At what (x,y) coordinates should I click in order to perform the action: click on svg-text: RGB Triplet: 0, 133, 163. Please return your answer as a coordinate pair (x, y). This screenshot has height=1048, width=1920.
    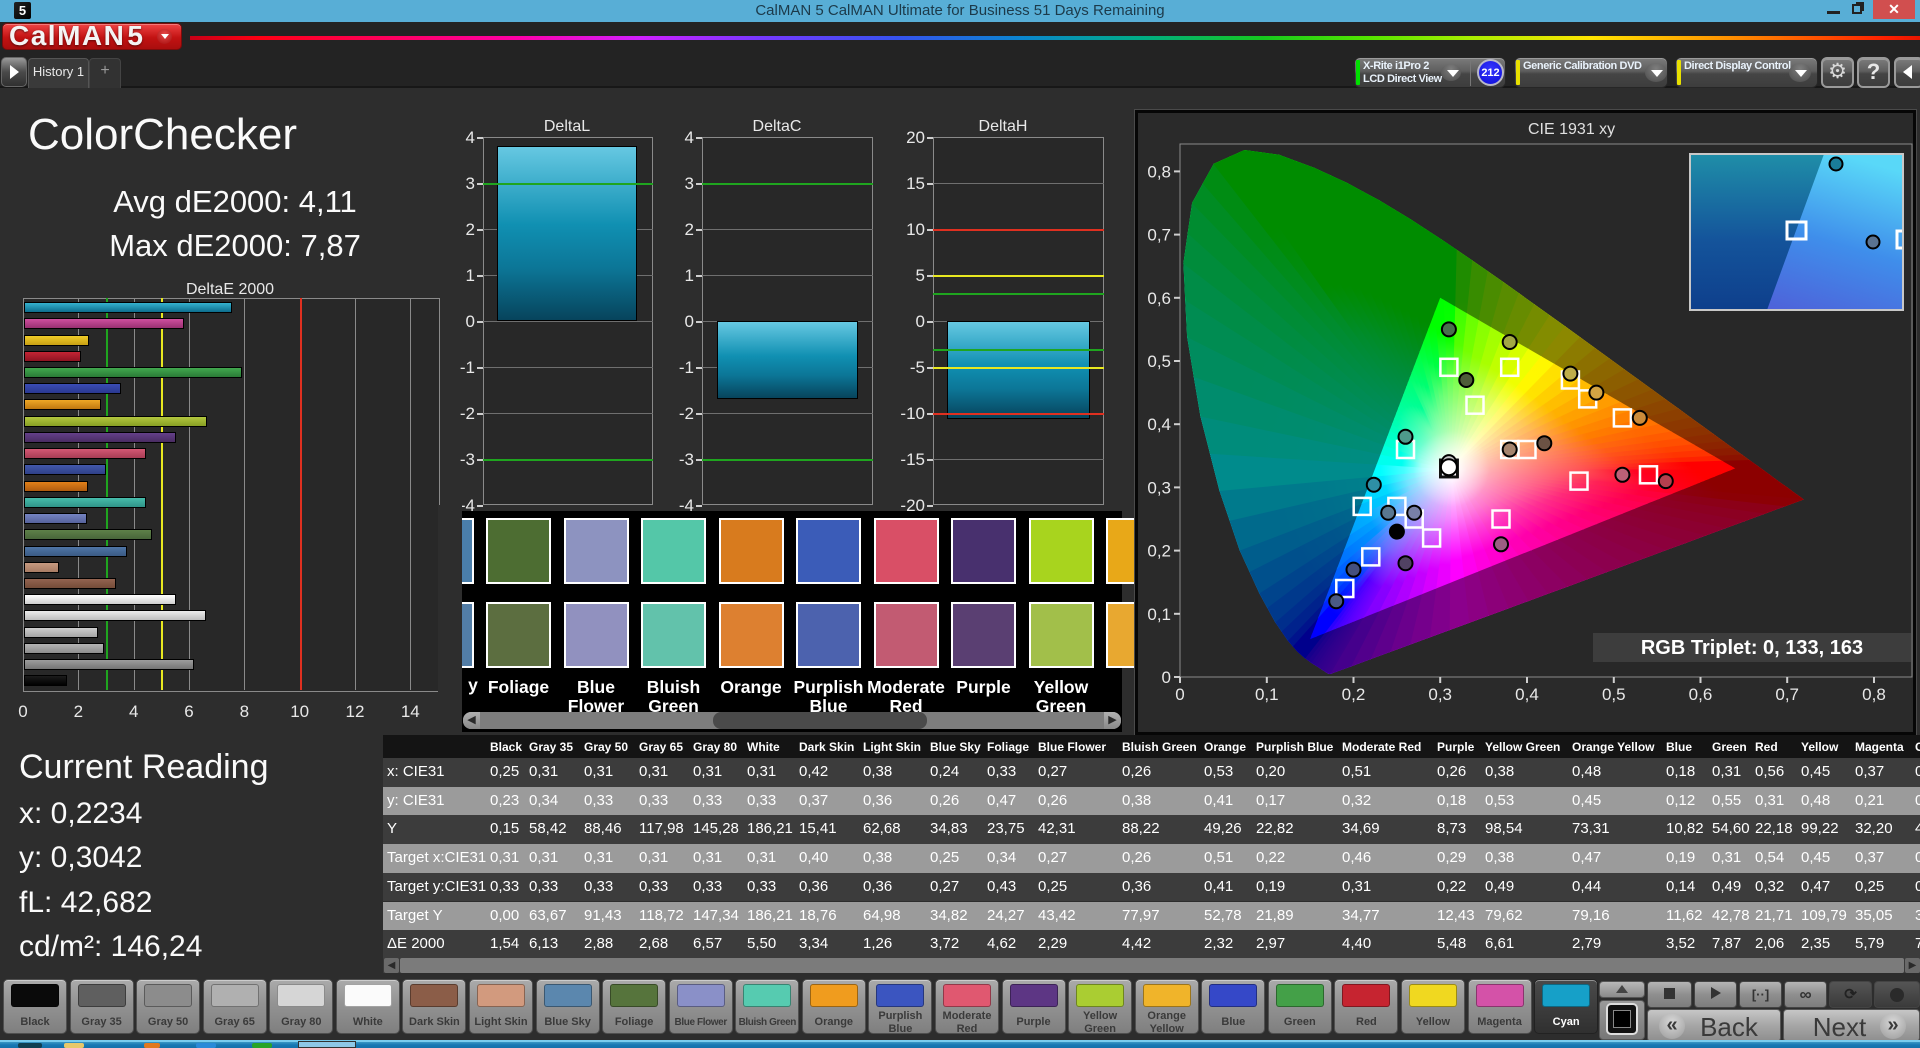
    Looking at the image, I should click on (1752, 648).